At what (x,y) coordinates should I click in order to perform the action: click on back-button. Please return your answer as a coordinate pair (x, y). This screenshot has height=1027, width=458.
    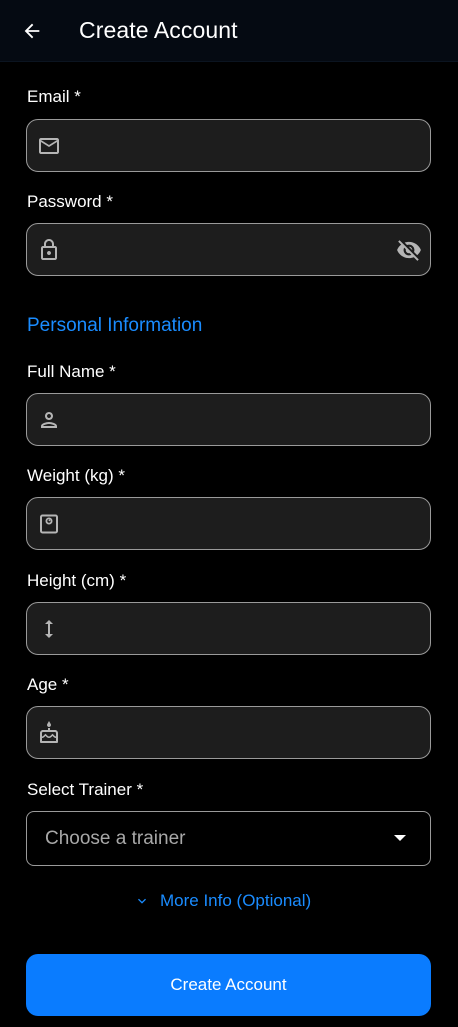
    Looking at the image, I should click on (32, 31).